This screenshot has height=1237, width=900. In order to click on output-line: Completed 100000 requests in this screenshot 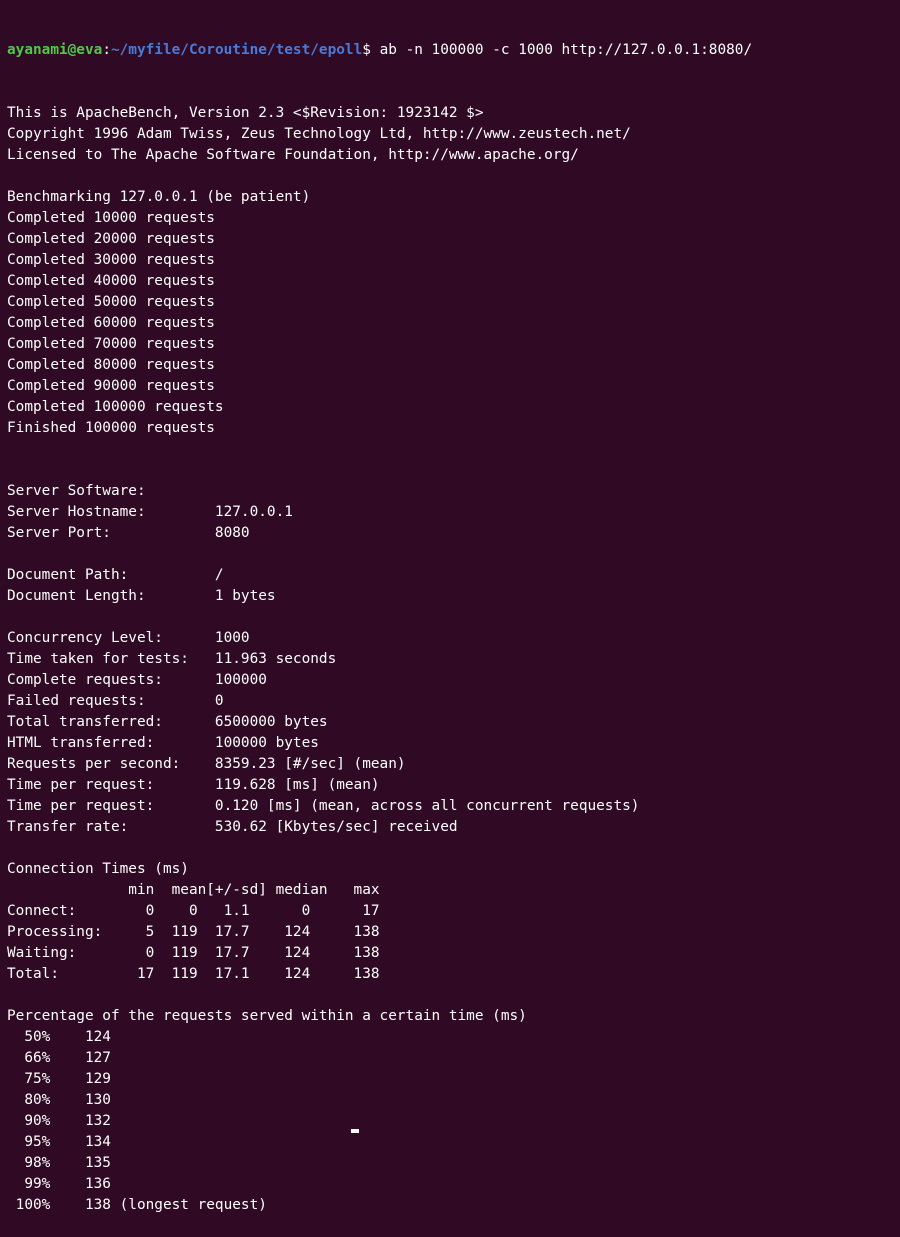, I will do `click(115, 407)`.